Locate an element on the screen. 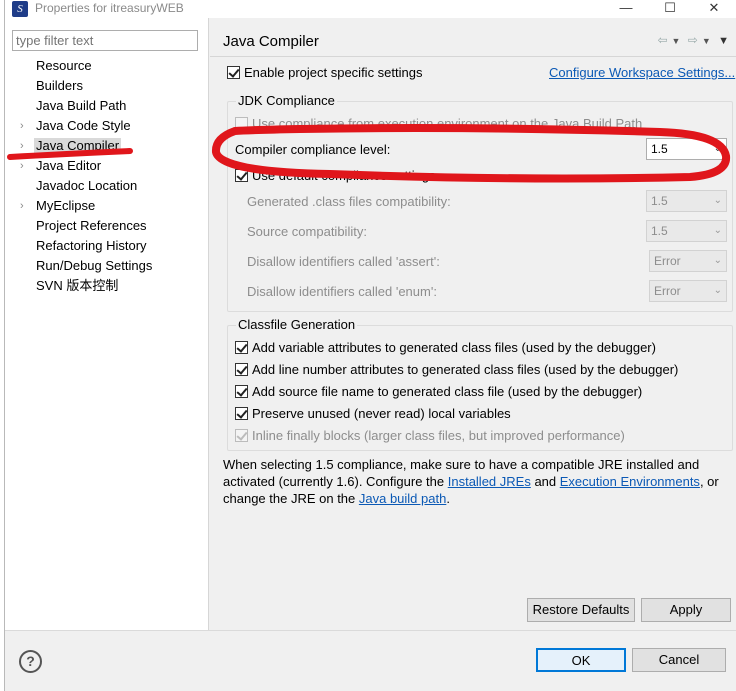  tree-item-label: Java Code Style is located at coordinates (83, 125).